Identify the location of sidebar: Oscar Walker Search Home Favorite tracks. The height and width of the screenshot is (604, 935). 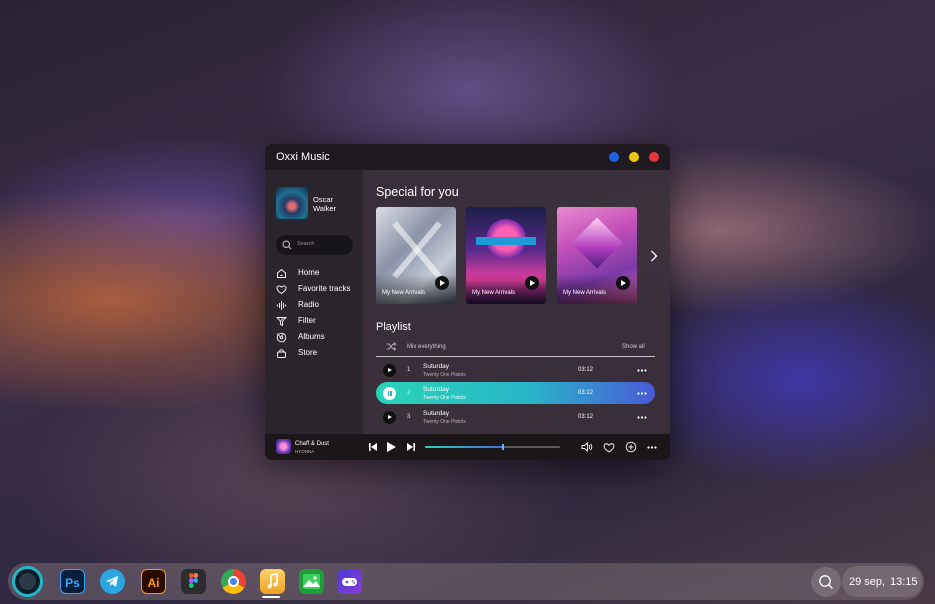
(314, 302).